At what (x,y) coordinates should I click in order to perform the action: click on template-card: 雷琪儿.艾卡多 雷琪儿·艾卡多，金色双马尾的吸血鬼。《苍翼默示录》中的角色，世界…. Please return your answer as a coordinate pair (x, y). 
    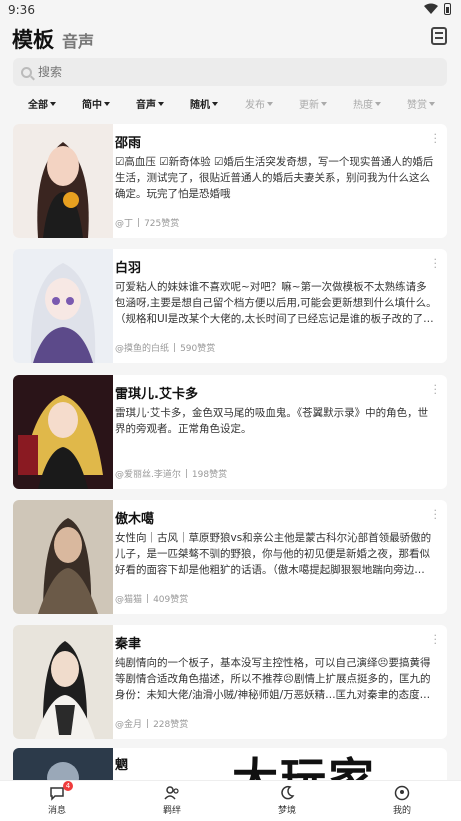
    Looking at the image, I should click on (230, 432).